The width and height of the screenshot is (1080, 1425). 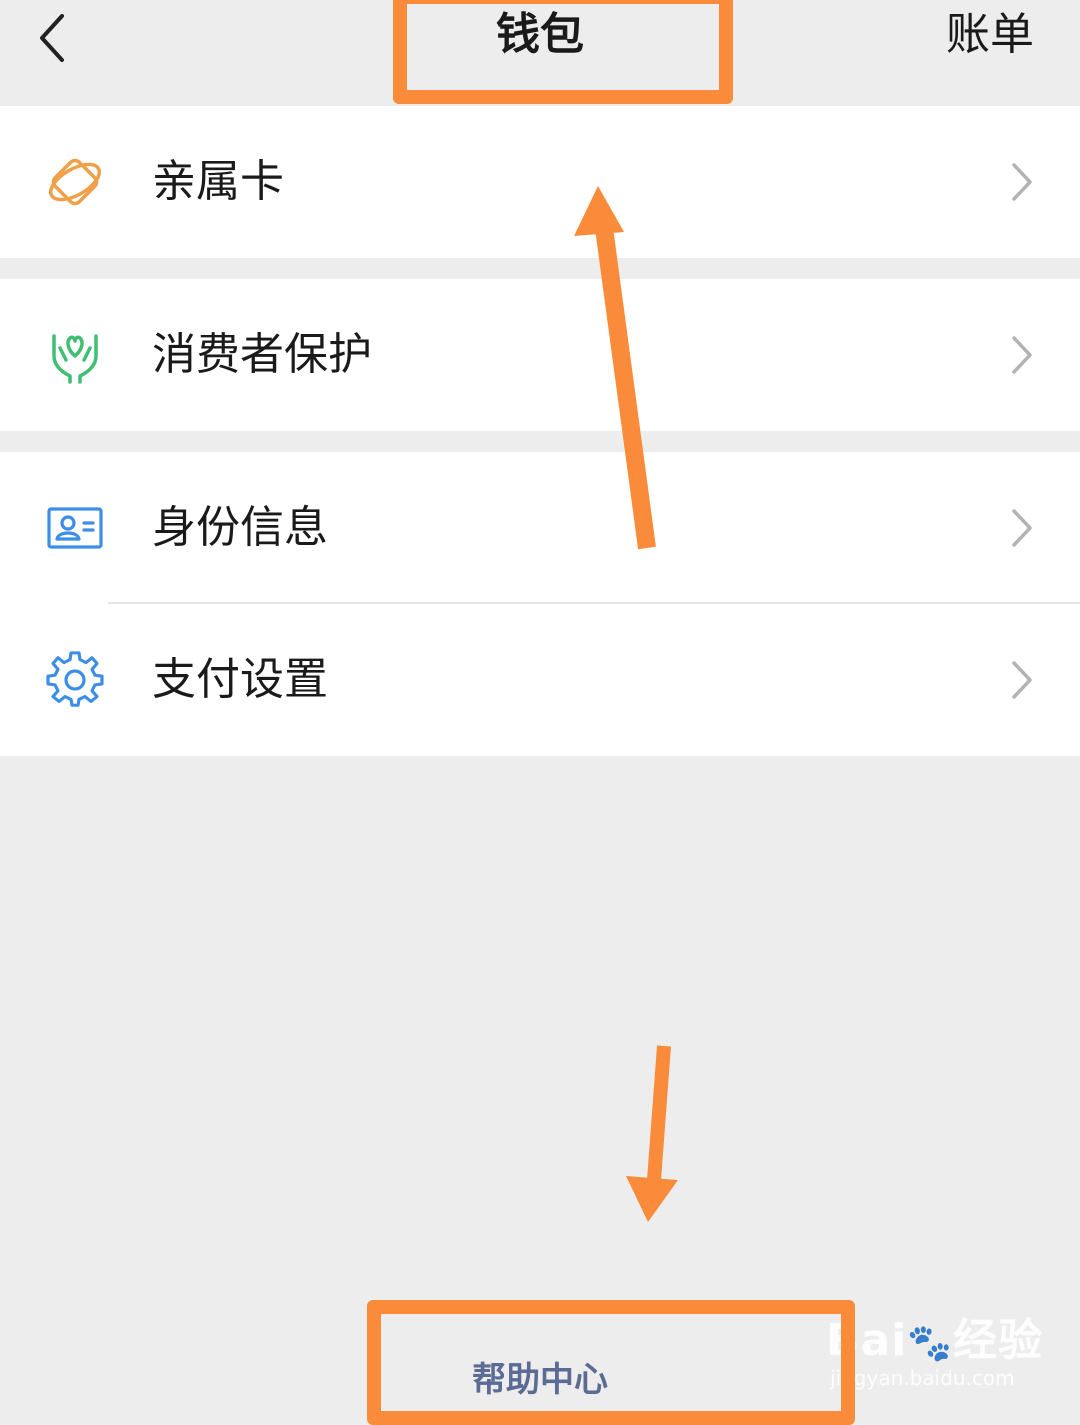 I want to click on menu-item-family-card: 亲属卡, so click(x=540, y=182).